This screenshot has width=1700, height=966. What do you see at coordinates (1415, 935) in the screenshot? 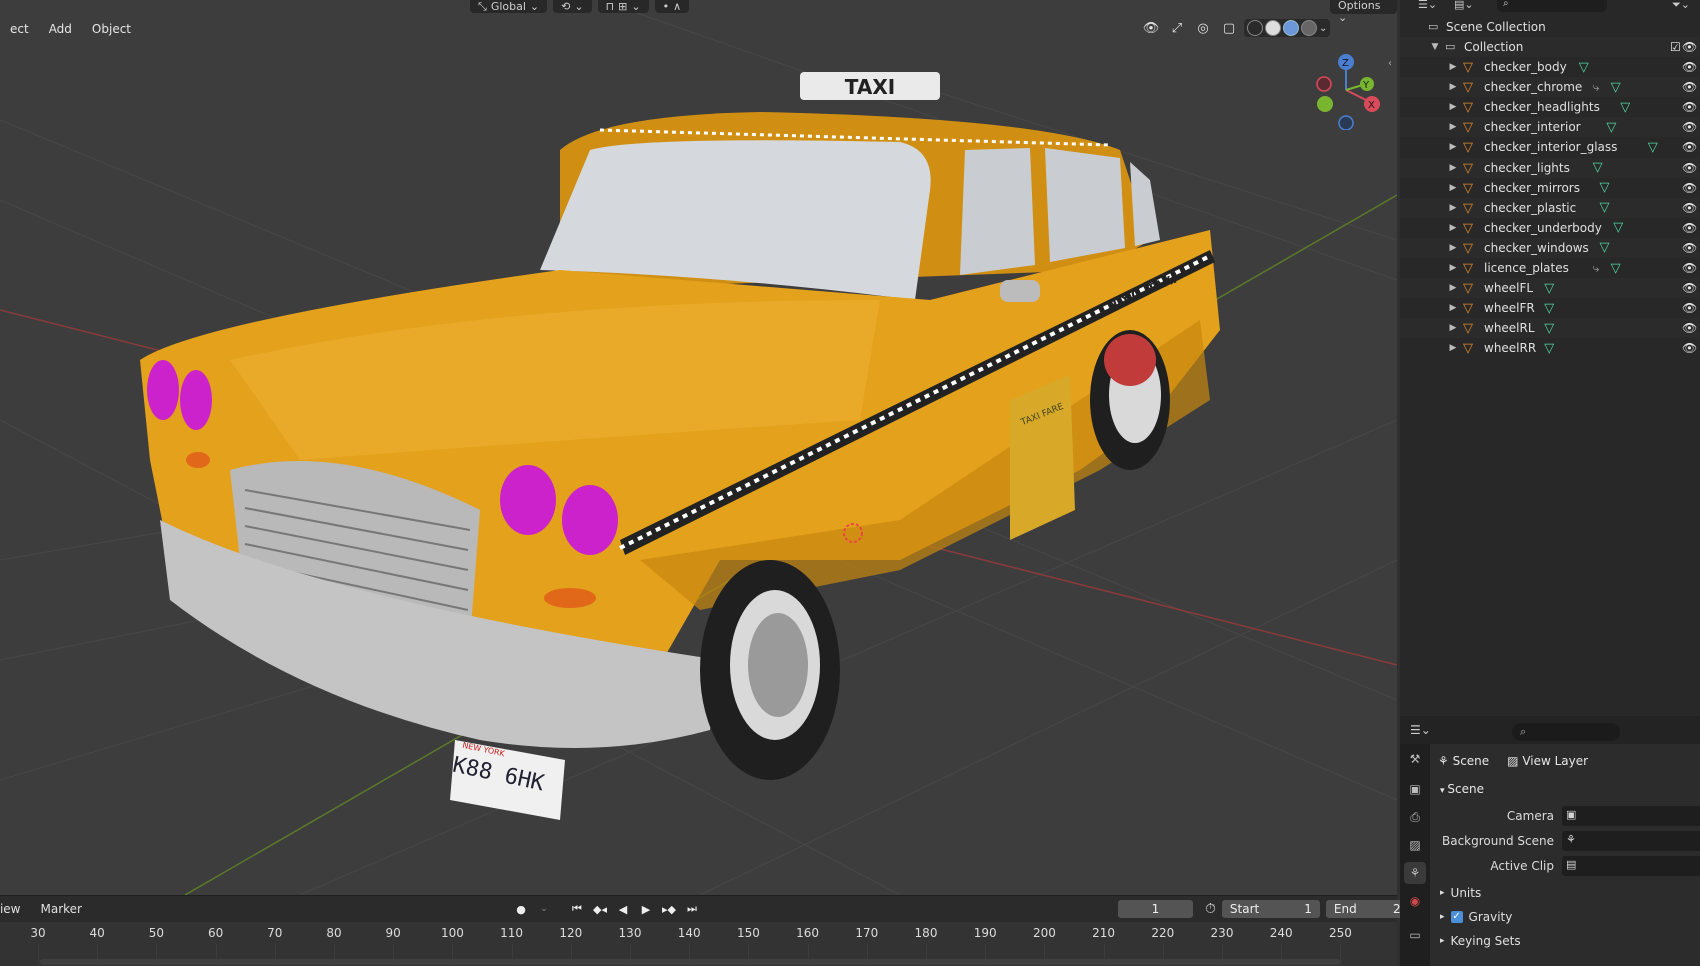
I see `collection-tab-icon: ▭` at bounding box center [1415, 935].